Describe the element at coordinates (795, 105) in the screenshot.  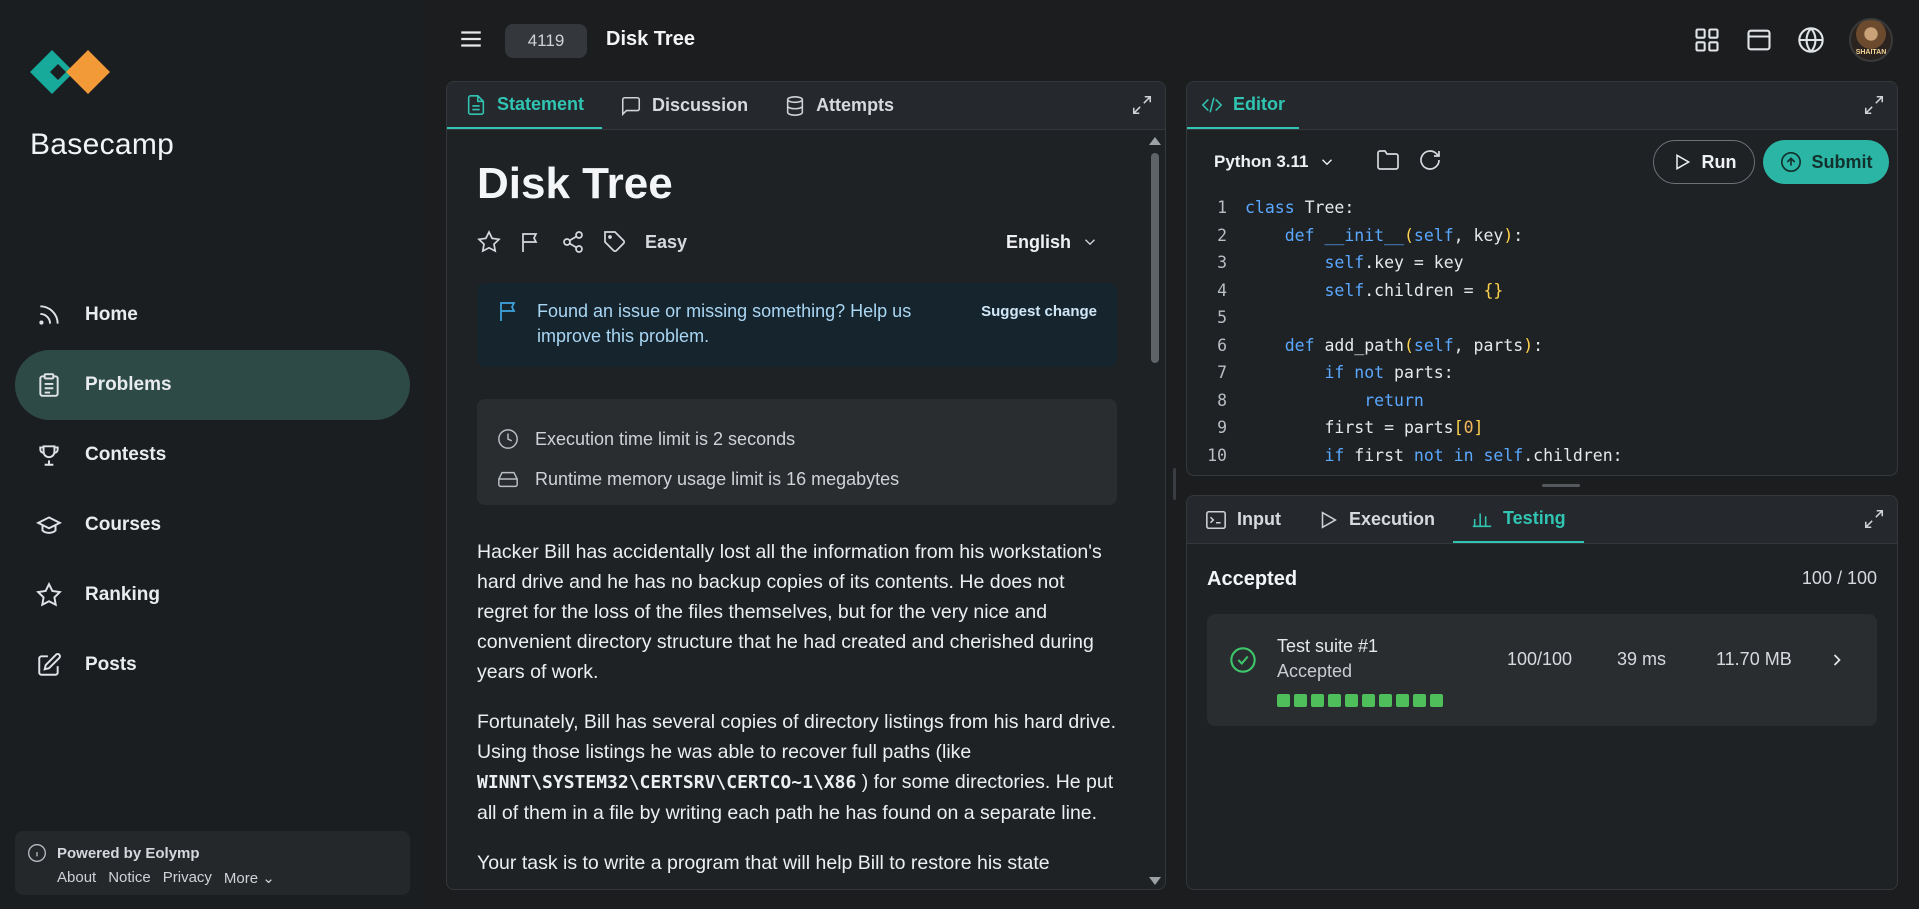
I see `database-icon` at that location.